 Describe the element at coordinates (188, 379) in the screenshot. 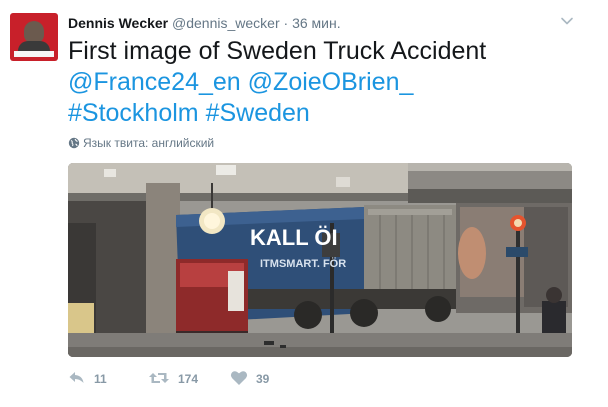

I see `retweet-count: 174` at that location.